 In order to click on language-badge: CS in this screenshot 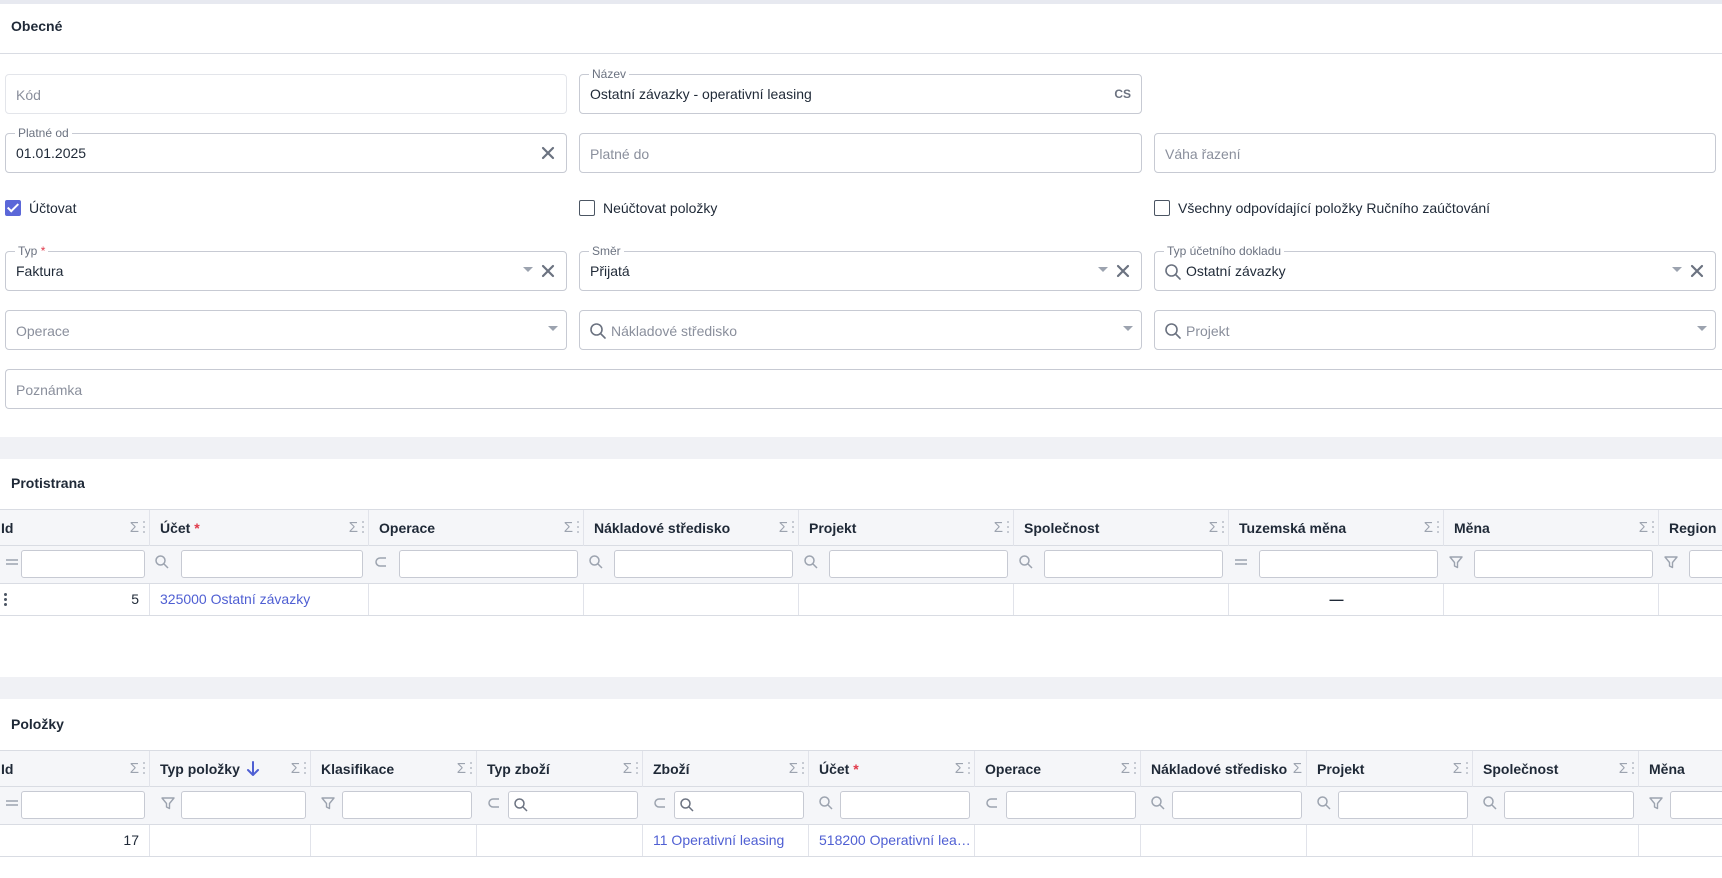, I will do `click(1122, 94)`.